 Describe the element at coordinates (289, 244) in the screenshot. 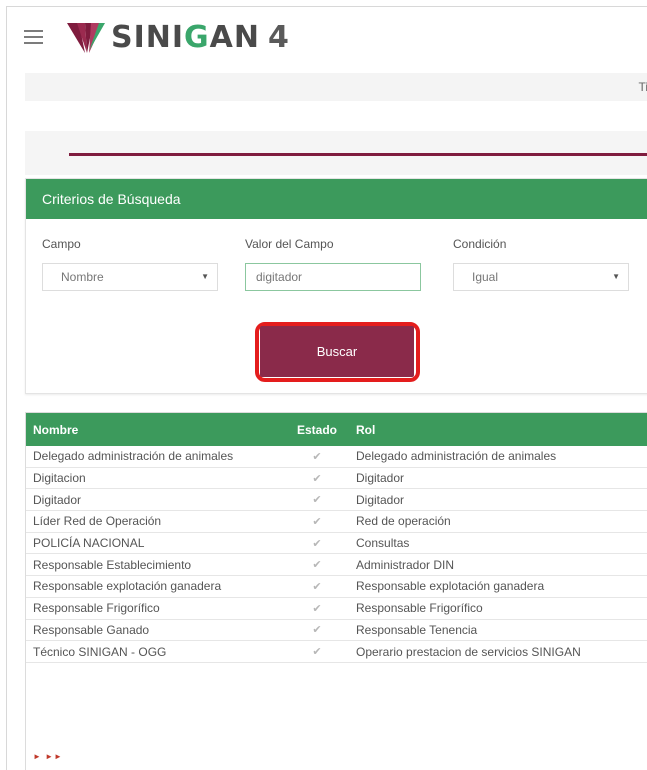

I see `valor-label: Valor del Campo` at that location.